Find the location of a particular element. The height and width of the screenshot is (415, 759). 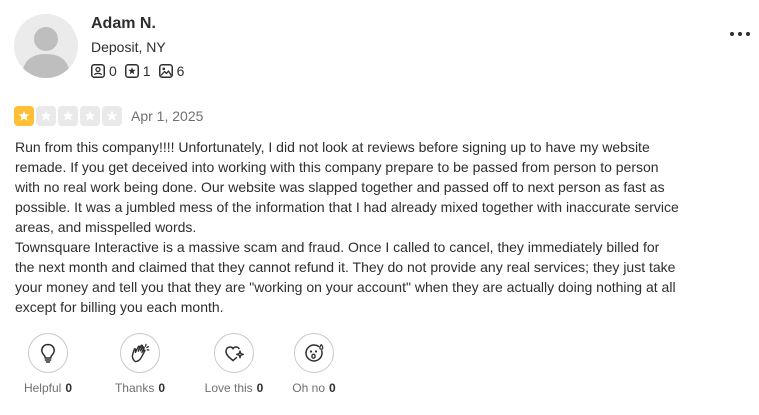

user-silhouette-icon is located at coordinates (46, 52).